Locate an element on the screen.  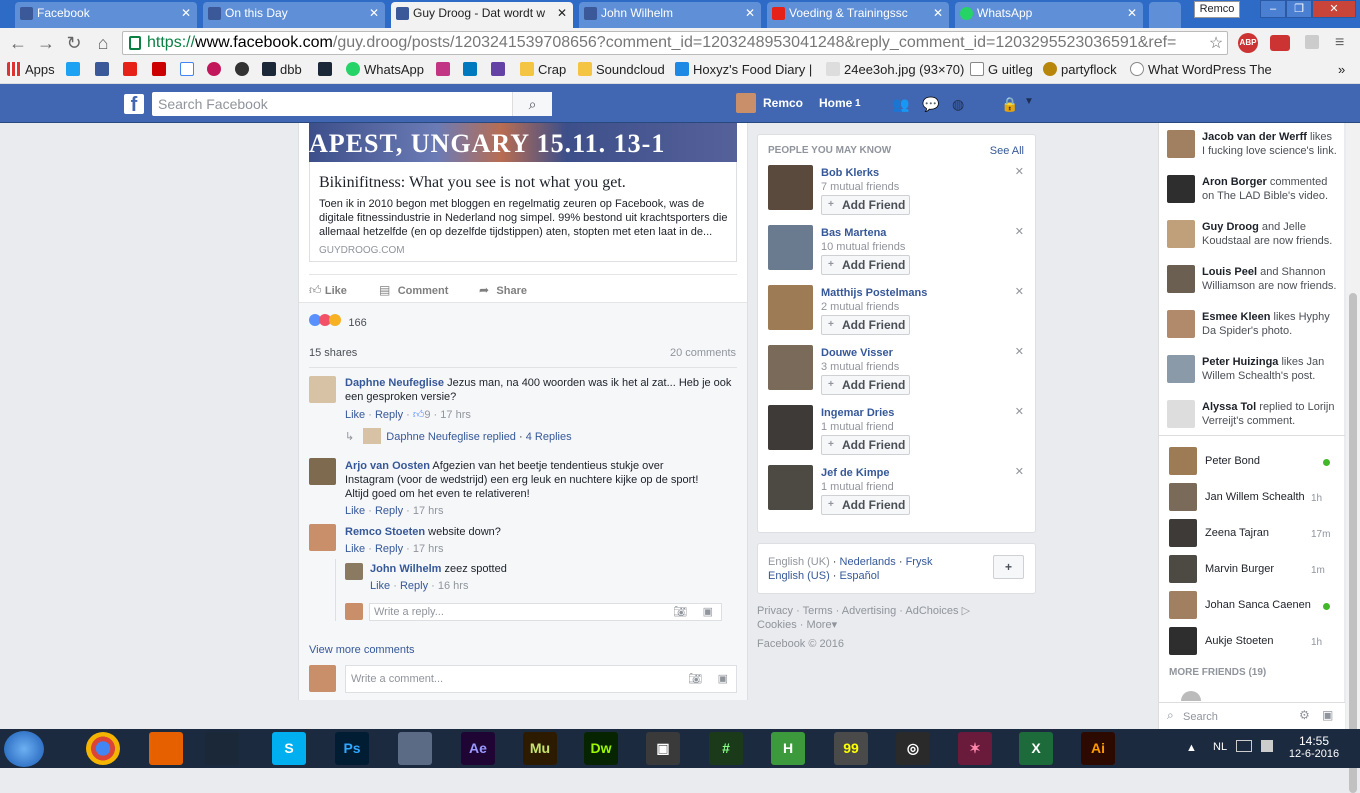
volume-icon is located at coordinates (1267, 746).